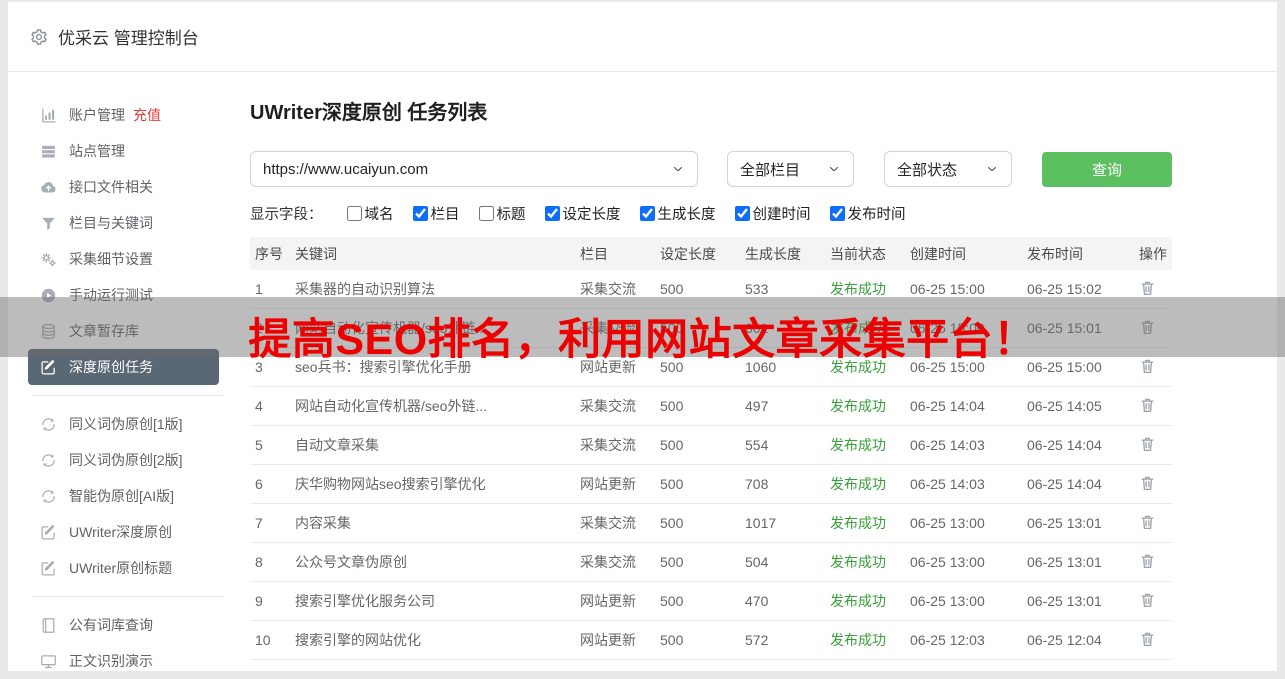 The width and height of the screenshot is (1285, 679). I want to click on field-checkbox-label: 设定长度, so click(592, 213).